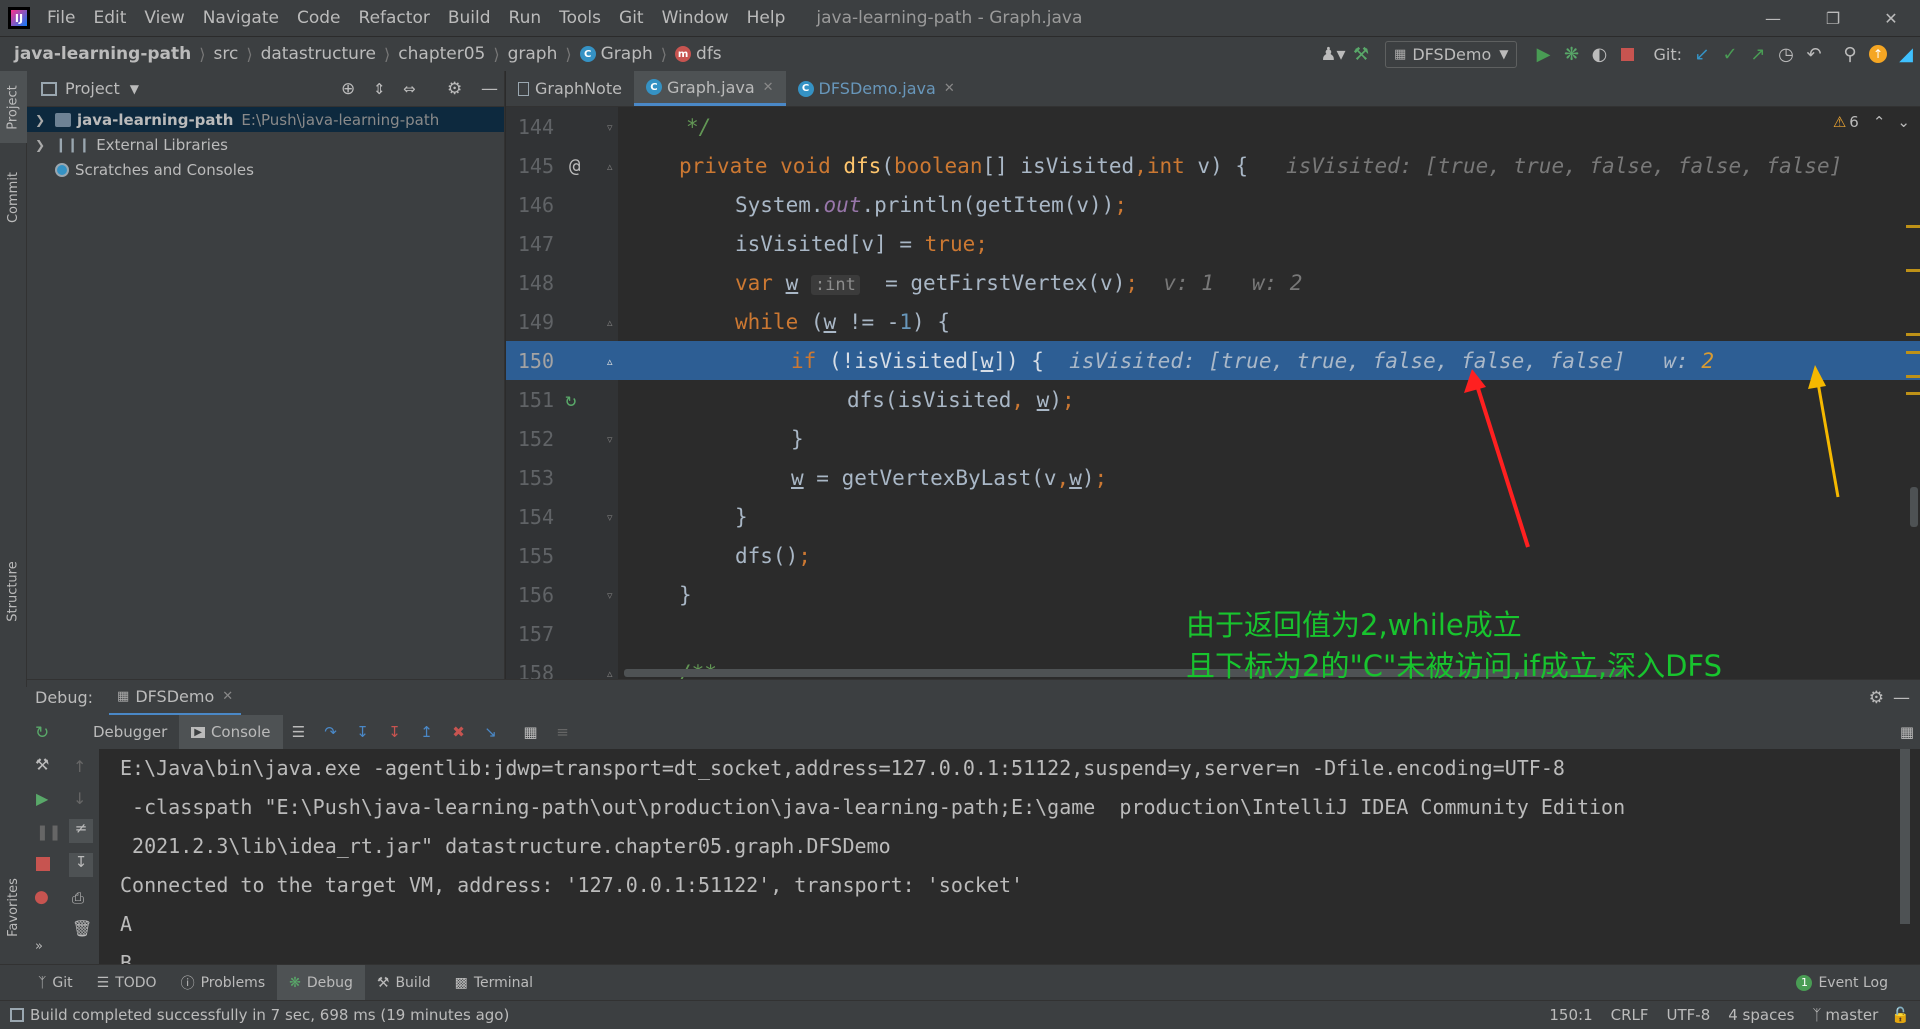 This screenshot has width=1920, height=1029. Describe the element at coordinates (1730, 54) in the screenshot. I see `git-commit-icon: ✓` at that location.